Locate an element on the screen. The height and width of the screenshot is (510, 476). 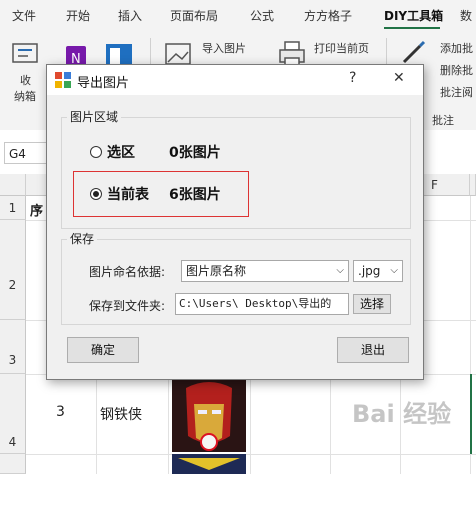
comment-group-label: 批注 is located at coordinates (443, 120).